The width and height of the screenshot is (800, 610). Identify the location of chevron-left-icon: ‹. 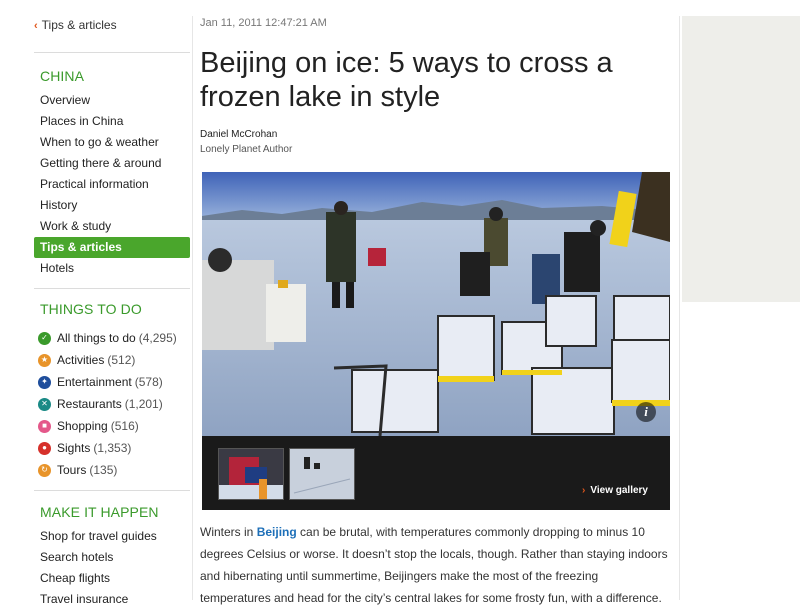
(36, 26).